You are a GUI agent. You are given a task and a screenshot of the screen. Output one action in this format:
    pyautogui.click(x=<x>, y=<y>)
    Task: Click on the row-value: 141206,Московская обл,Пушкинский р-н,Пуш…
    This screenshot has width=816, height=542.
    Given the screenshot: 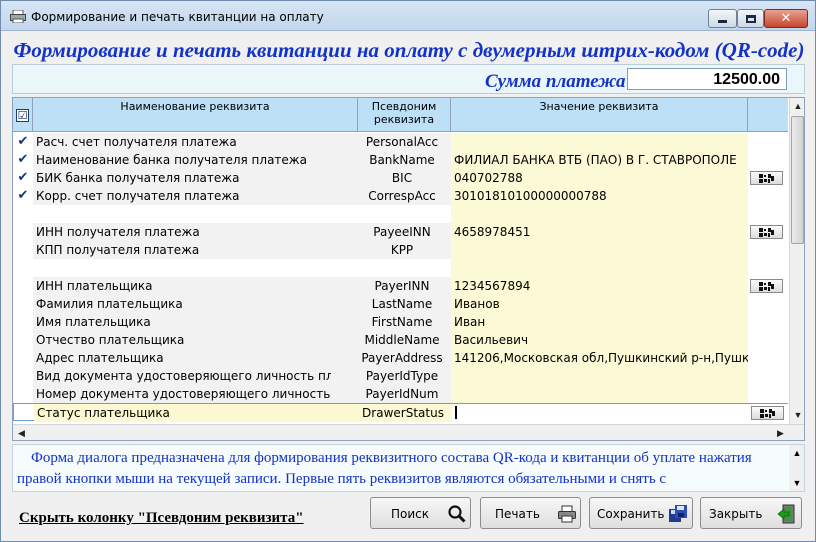 What is the action you would take?
    pyautogui.click(x=601, y=358)
    